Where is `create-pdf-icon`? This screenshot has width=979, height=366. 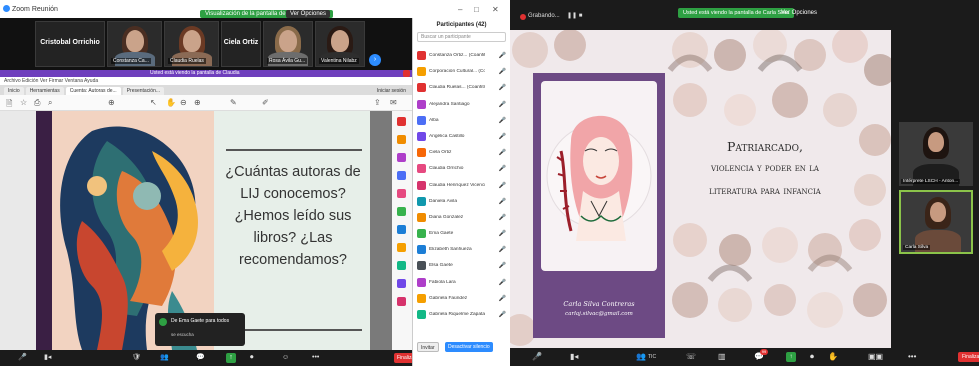
create-pdf-icon is located at coordinates (401, 139).